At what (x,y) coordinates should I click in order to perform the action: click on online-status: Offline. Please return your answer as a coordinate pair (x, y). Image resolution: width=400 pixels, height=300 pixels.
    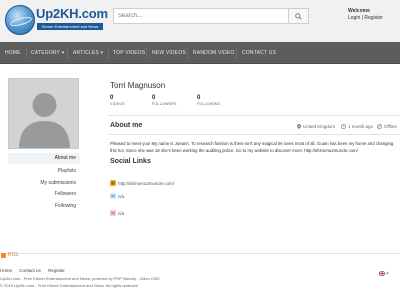
    Looking at the image, I should click on (387, 126).